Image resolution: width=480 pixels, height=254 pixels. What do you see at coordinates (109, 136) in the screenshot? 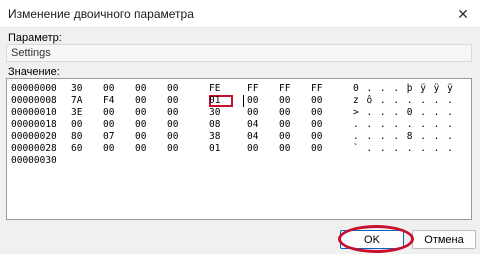
I see `hex-byte: 07` at bounding box center [109, 136].